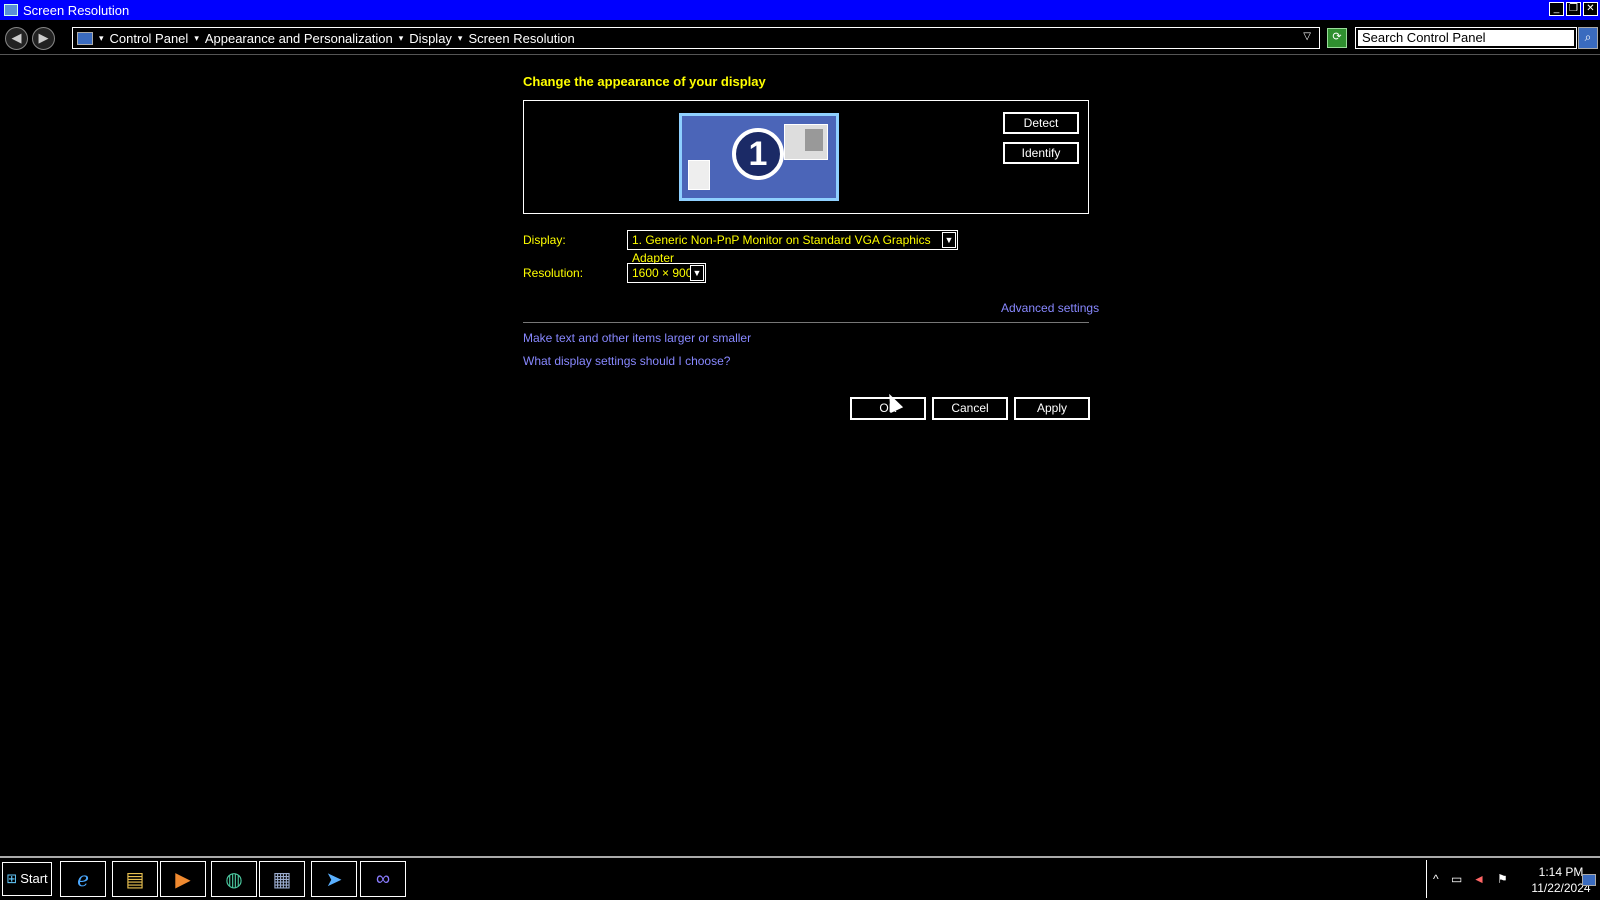 The width and height of the screenshot is (1600, 900). I want to click on divider, so click(806, 322).